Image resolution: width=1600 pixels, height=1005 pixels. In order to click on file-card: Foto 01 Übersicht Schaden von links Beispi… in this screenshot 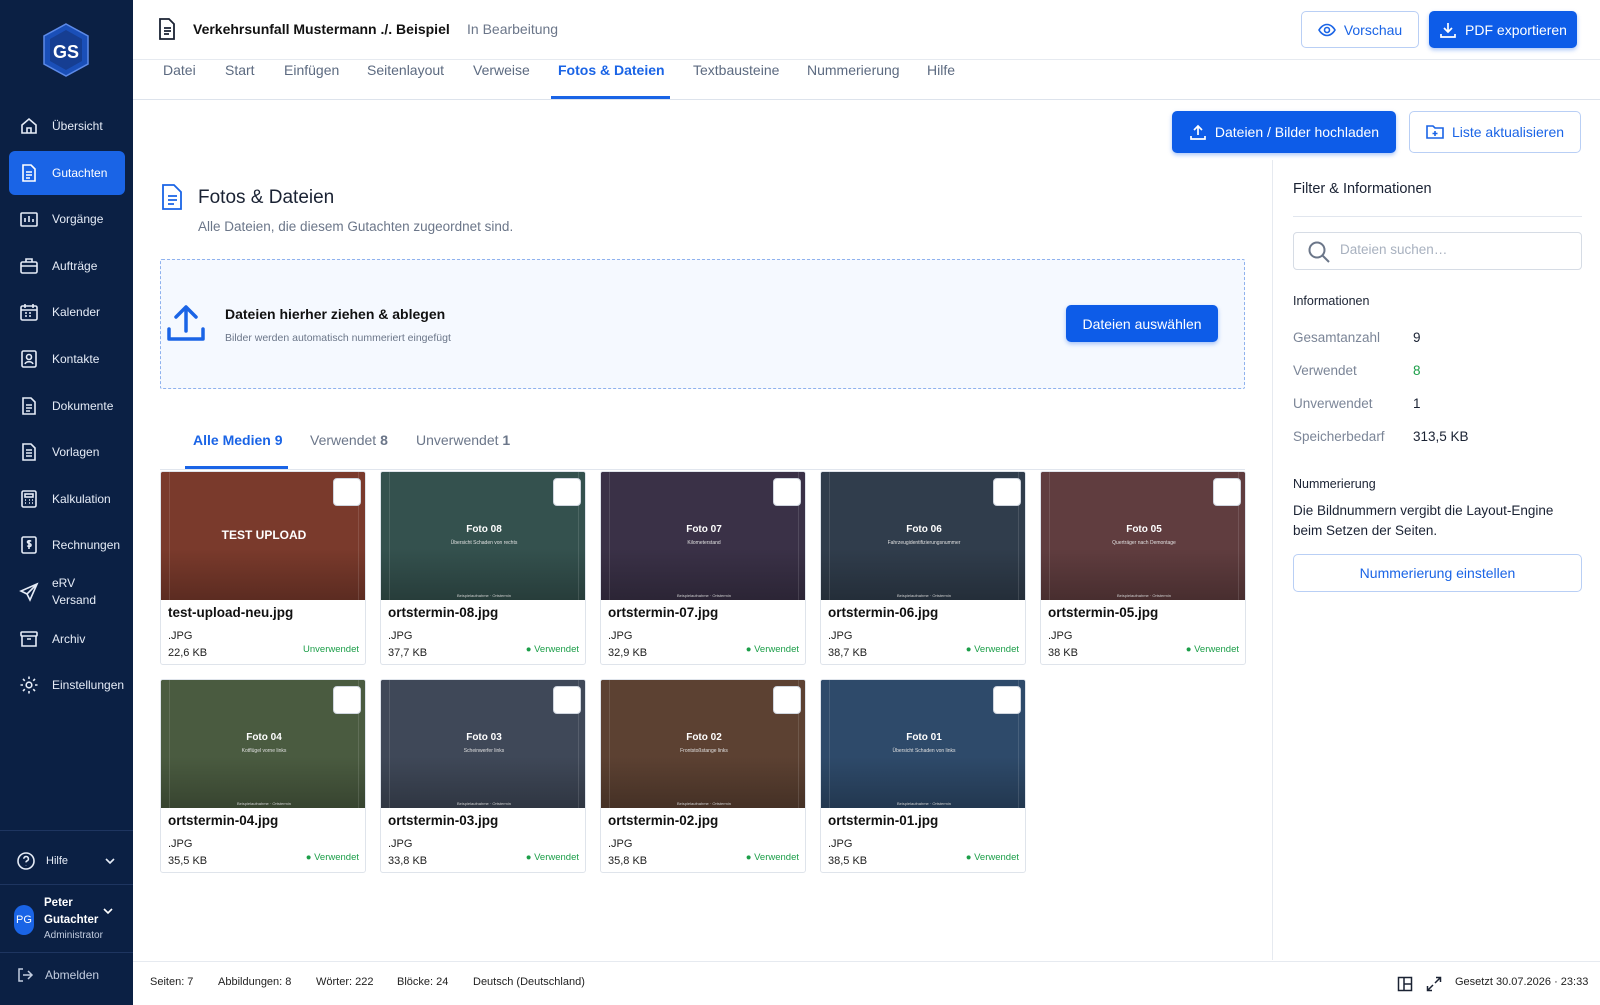, I will do `click(923, 776)`.